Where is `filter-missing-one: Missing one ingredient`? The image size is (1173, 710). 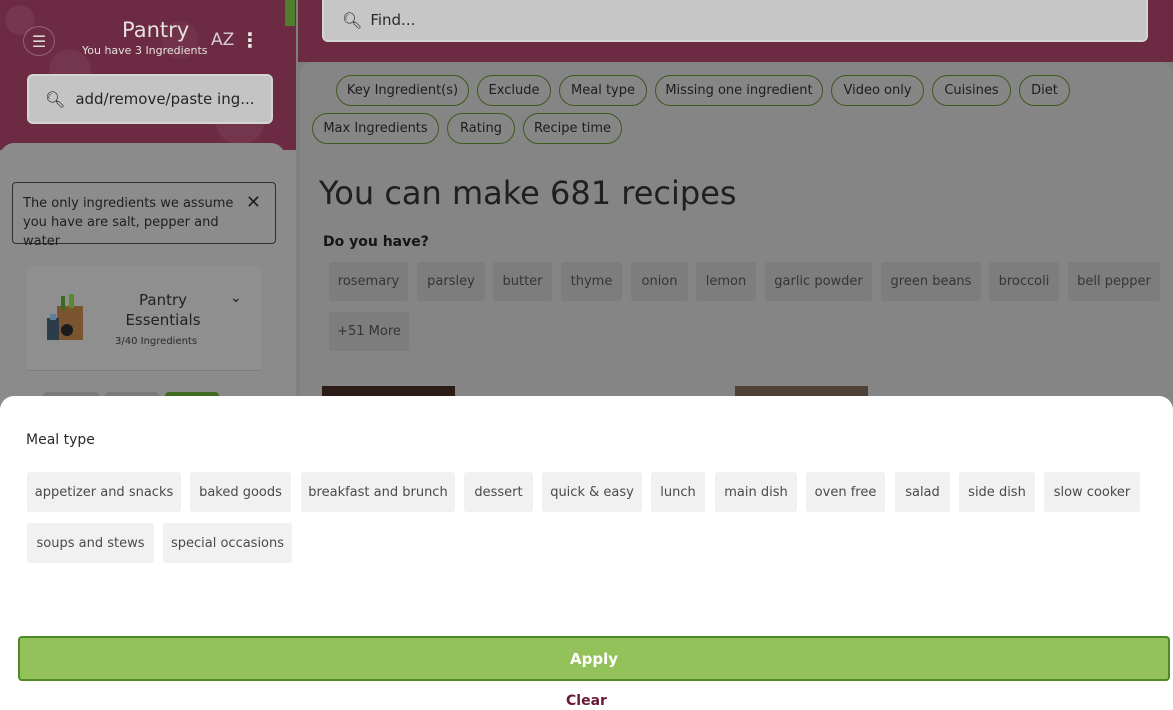 filter-missing-one: Missing one ingredient is located at coordinates (739, 90).